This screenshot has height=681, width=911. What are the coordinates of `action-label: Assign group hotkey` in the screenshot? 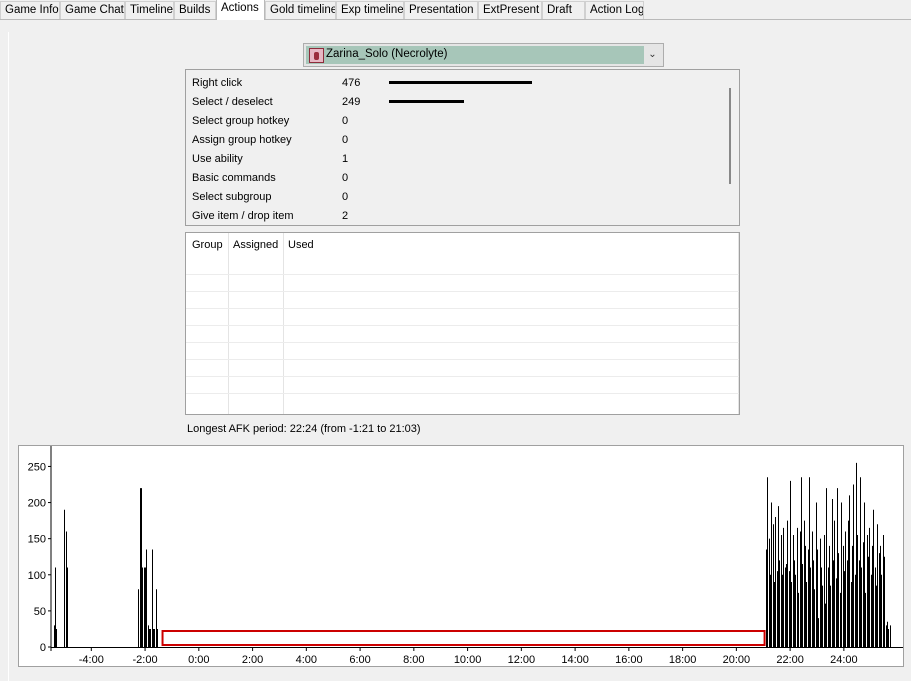 It's located at (242, 140).